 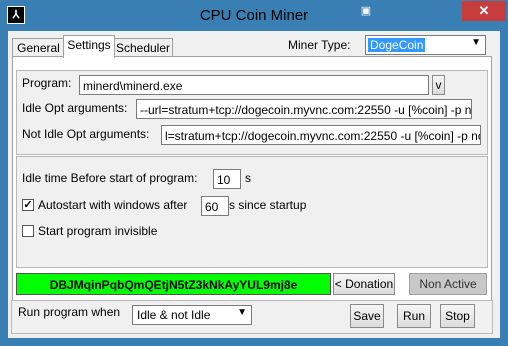 What do you see at coordinates (173, 284) in the screenshot?
I see `donation-address: DBJMqinPqbQmQEtjN5tZ3kNkAyYUL9mj8e` at bounding box center [173, 284].